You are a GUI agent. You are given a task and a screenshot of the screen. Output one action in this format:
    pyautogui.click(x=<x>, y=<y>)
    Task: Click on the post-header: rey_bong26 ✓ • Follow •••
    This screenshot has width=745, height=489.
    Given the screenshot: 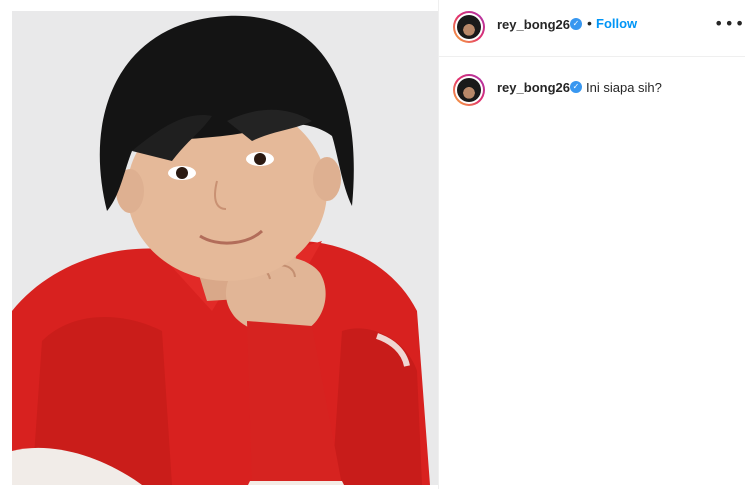 What is the action you would take?
    pyautogui.click(x=592, y=28)
    